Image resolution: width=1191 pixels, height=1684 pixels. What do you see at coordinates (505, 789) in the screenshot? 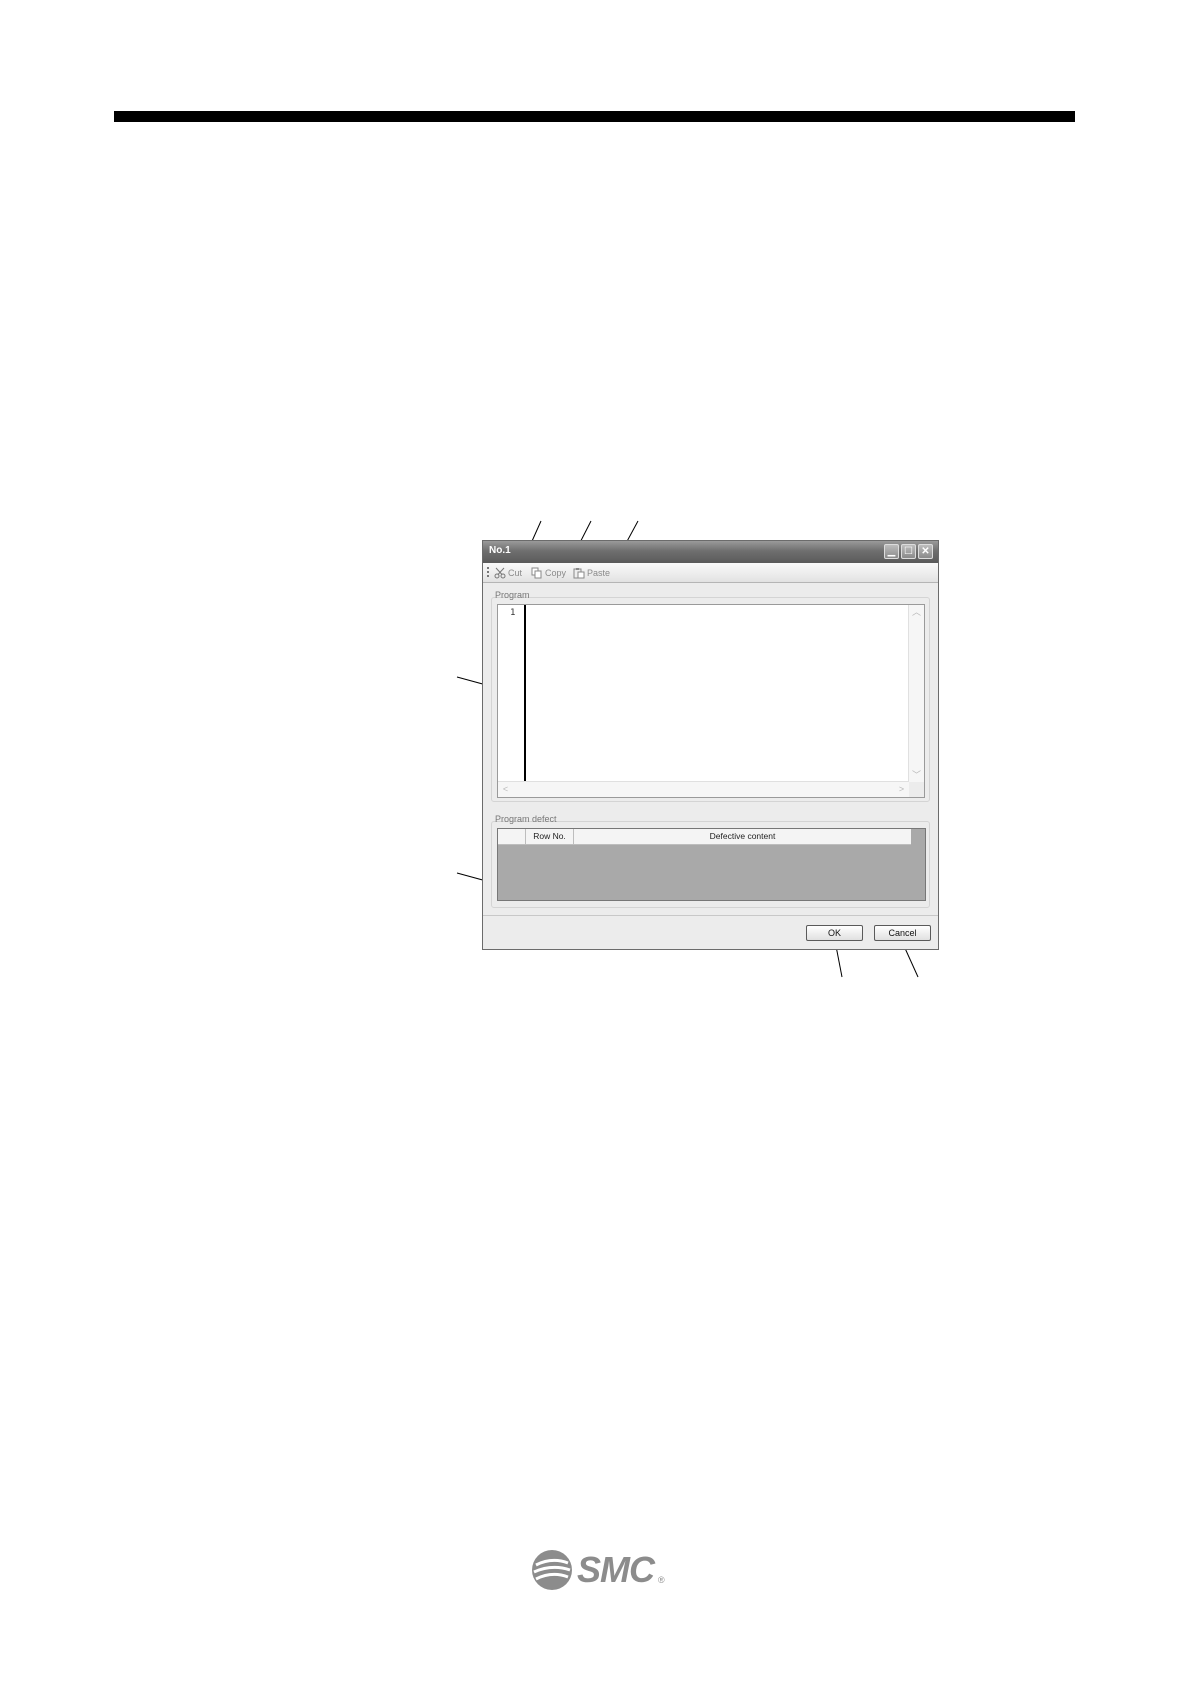
I see `scroll-left-icon: <` at bounding box center [505, 789].